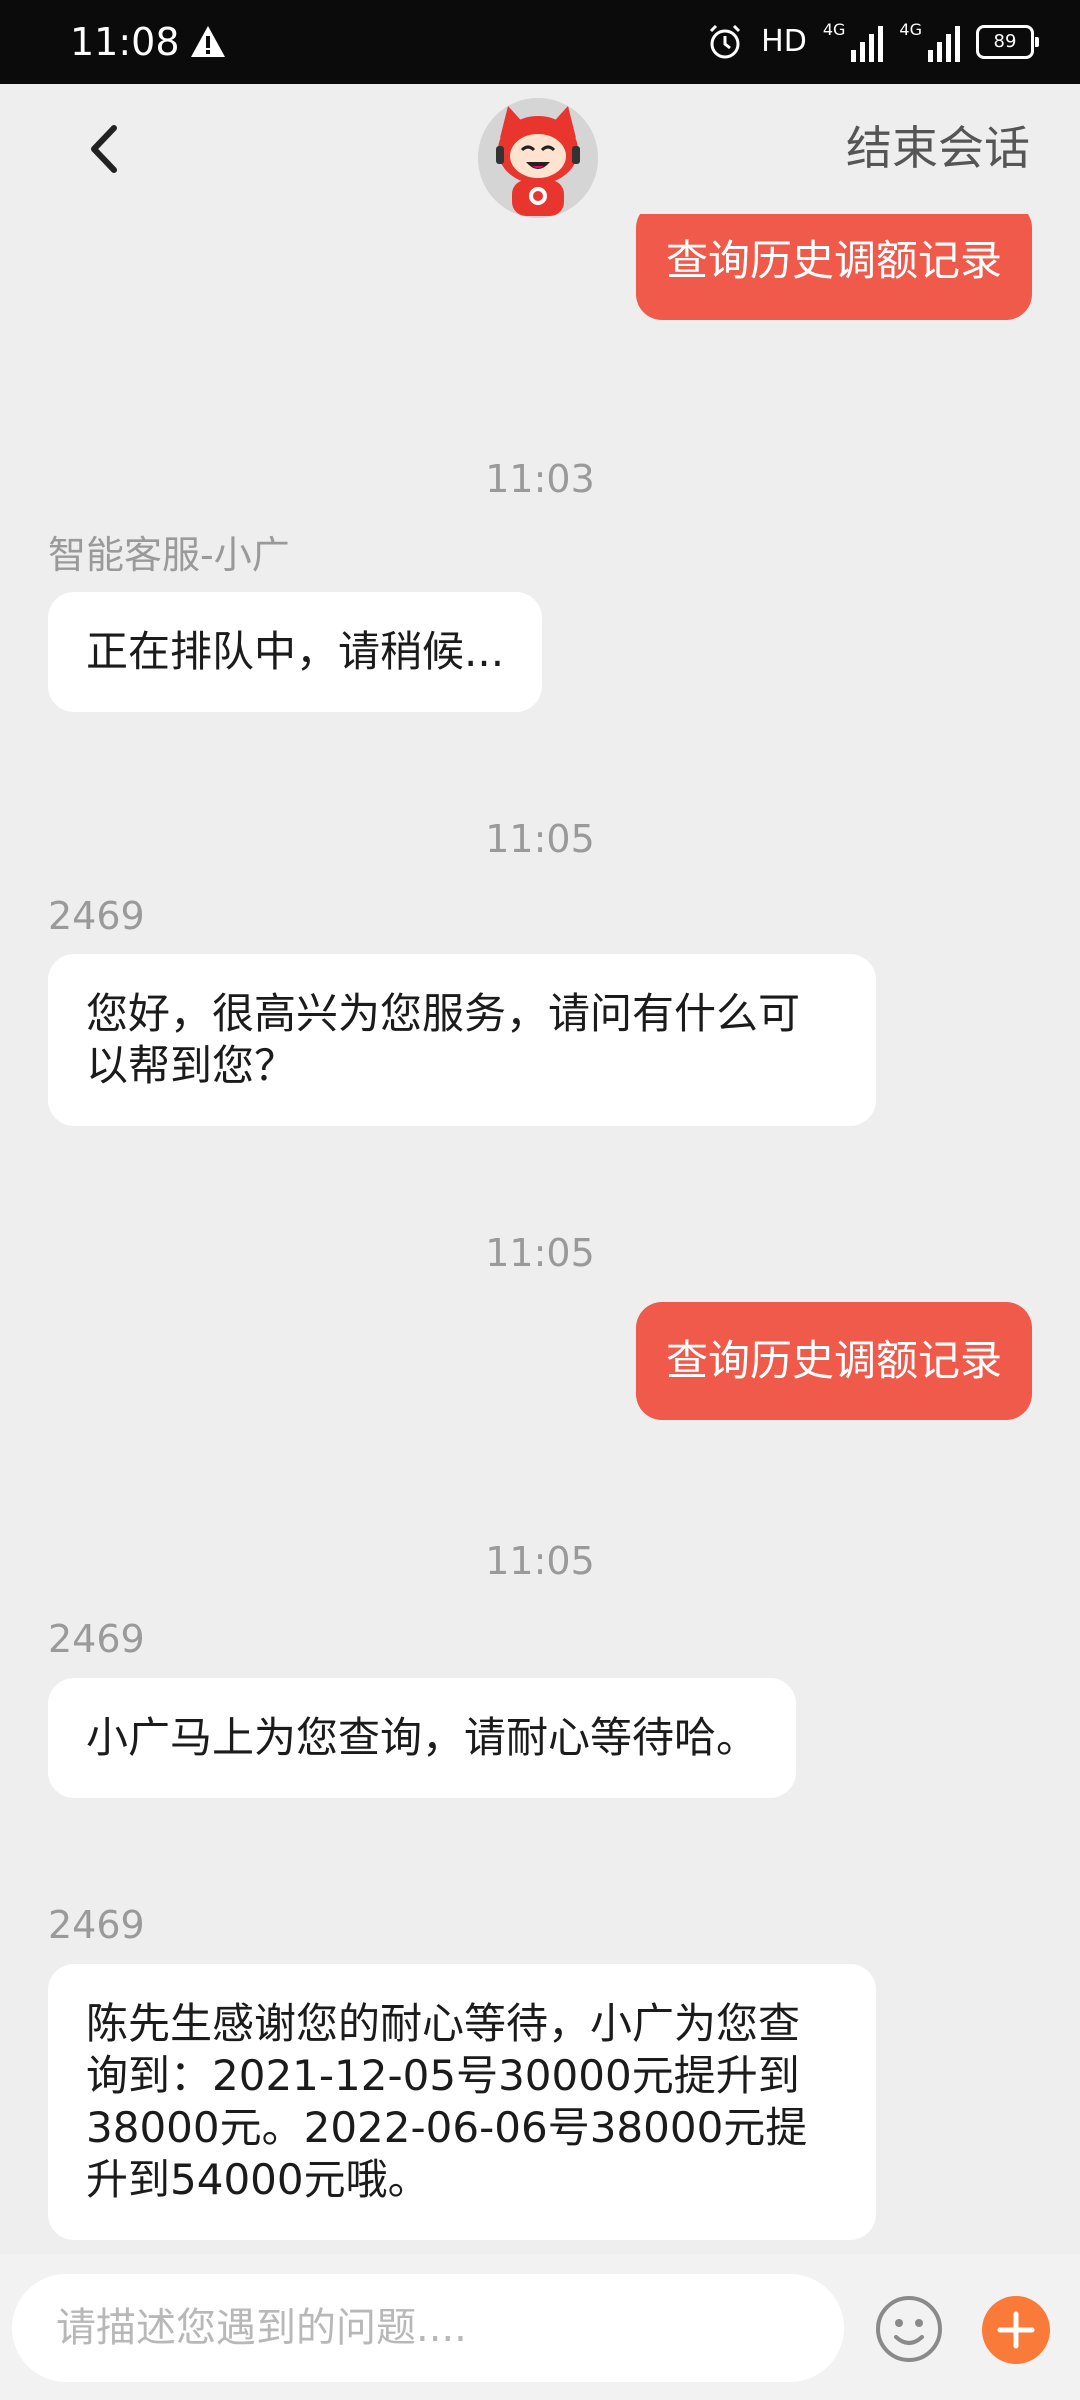 This screenshot has width=1080, height=2400. Describe the element at coordinates (909, 2329) in the screenshot. I see `smiley-icon` at that location.